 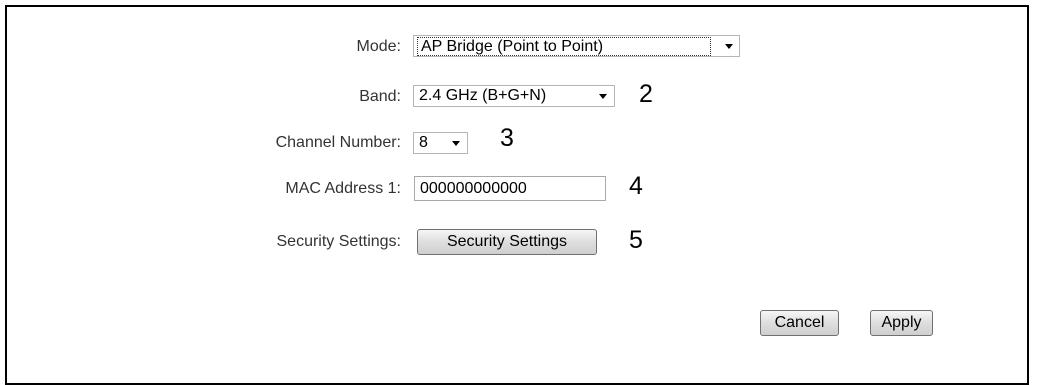 I want to click on channel-select: 8, so click(x=440, y=143).